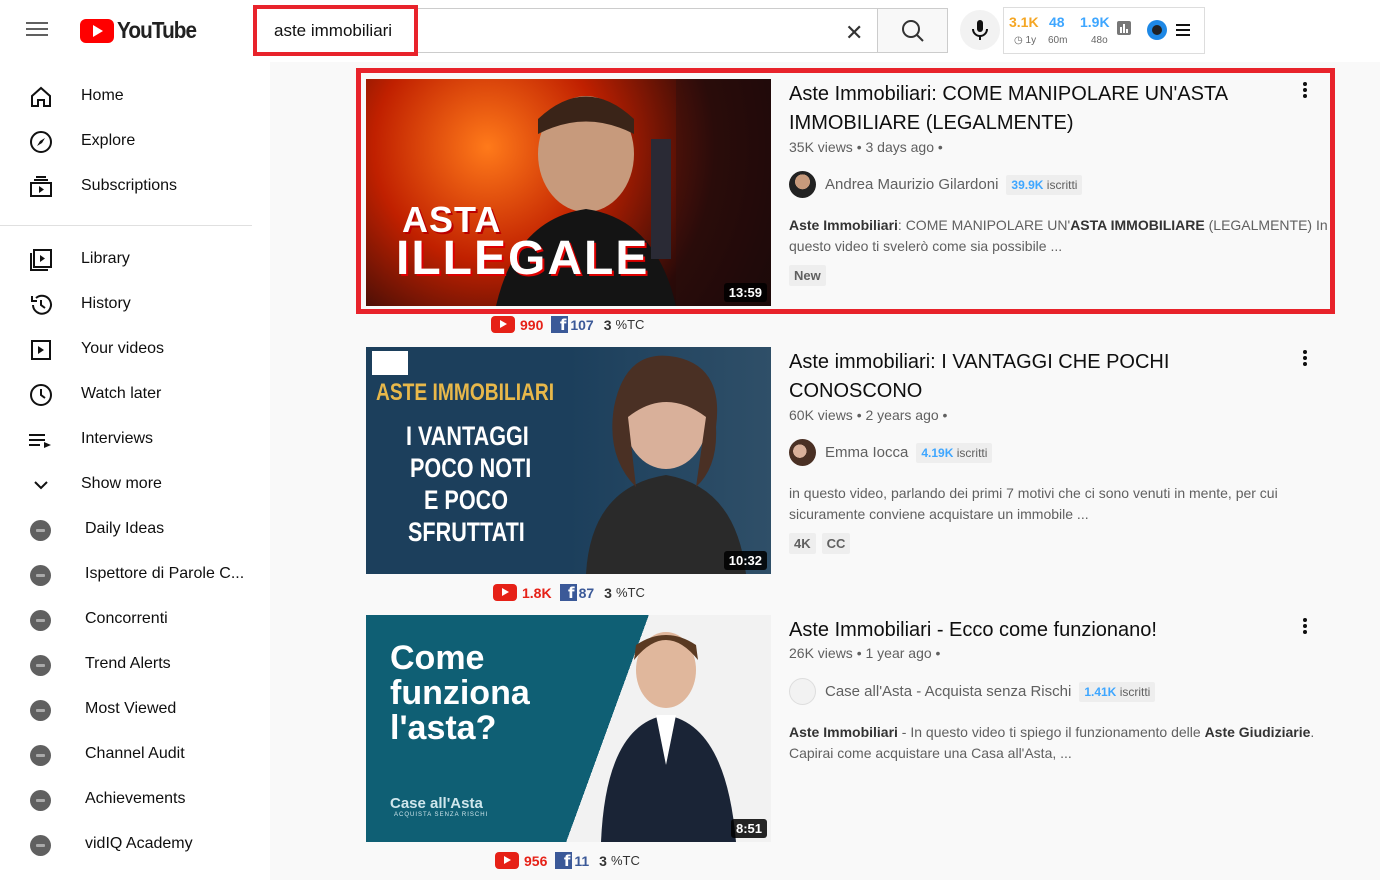 The width and height of the screenshot is (1380, 880). Describe the element at coordinates (802, 543) in the screenshot. I see `badge-4k: 4K` at that location.